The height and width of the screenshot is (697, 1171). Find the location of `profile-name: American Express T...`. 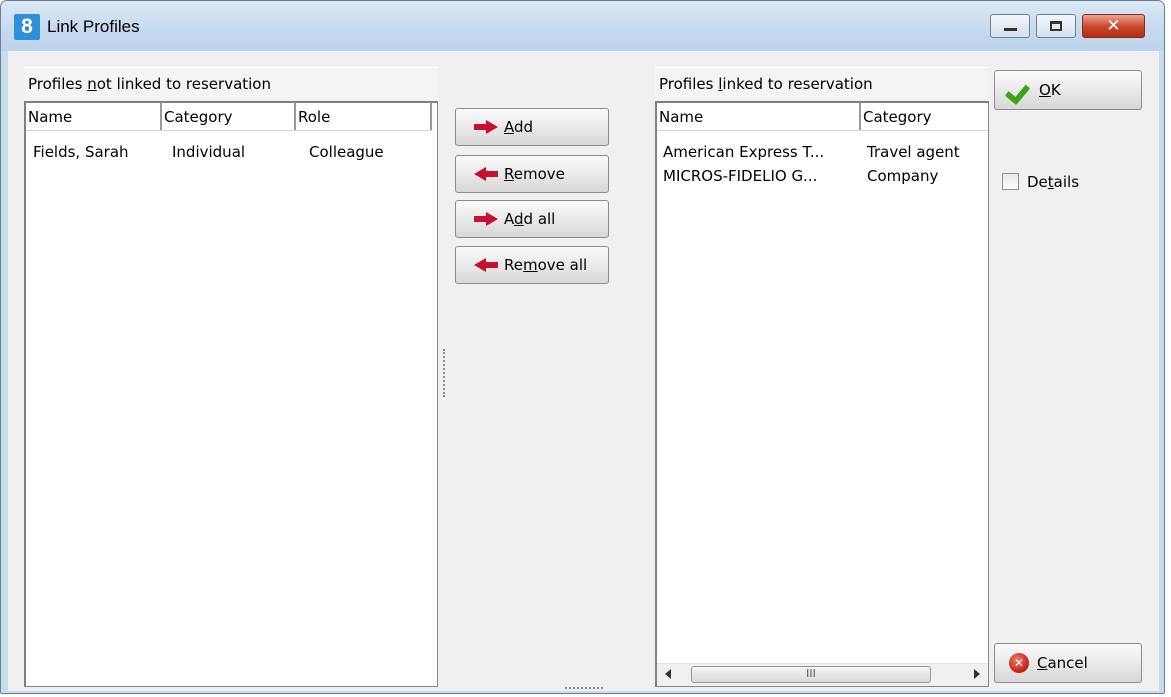

profile-name: American Express T... is located at coordinates (744, 152).